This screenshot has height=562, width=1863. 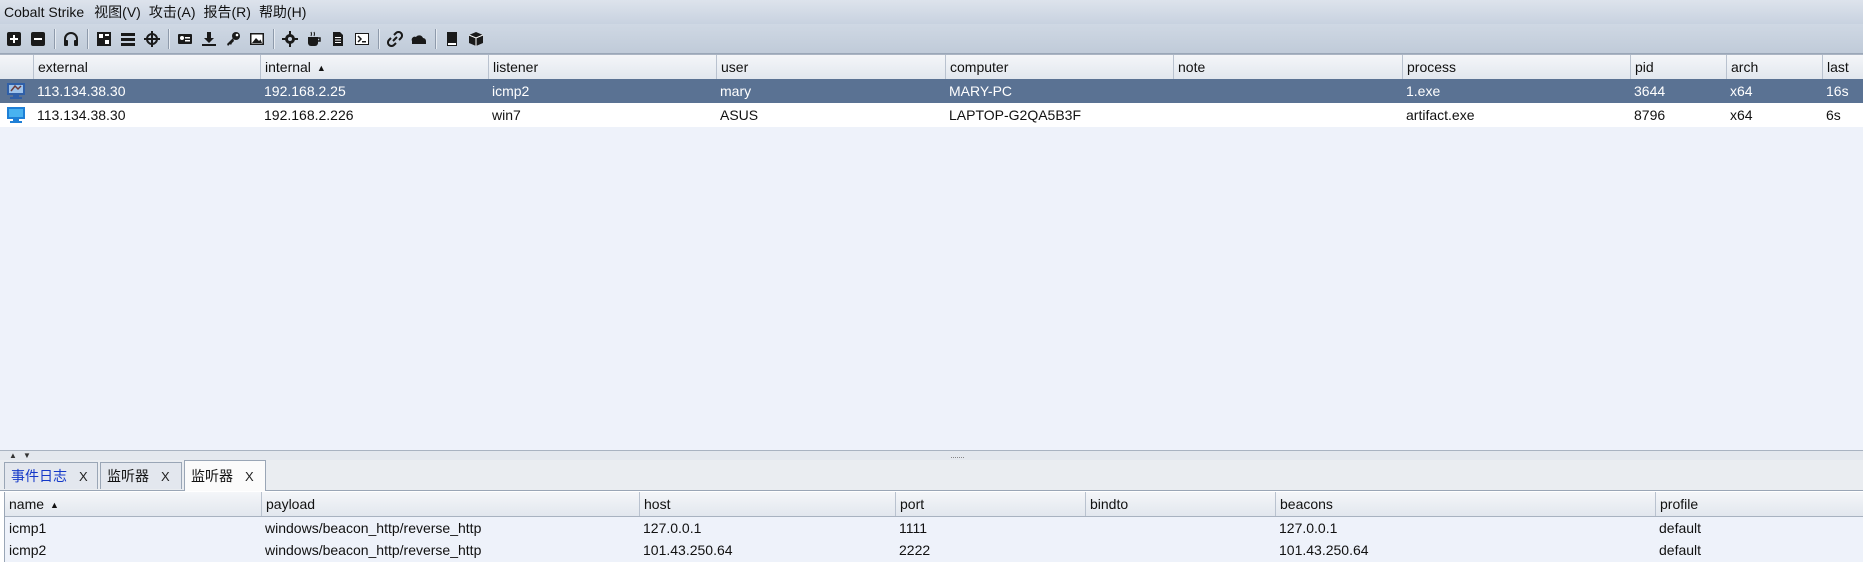 What do you see at coordinates (913, 528) in the screenshot?
I see `cell-port: 1111` at bounding box center [913, 528].